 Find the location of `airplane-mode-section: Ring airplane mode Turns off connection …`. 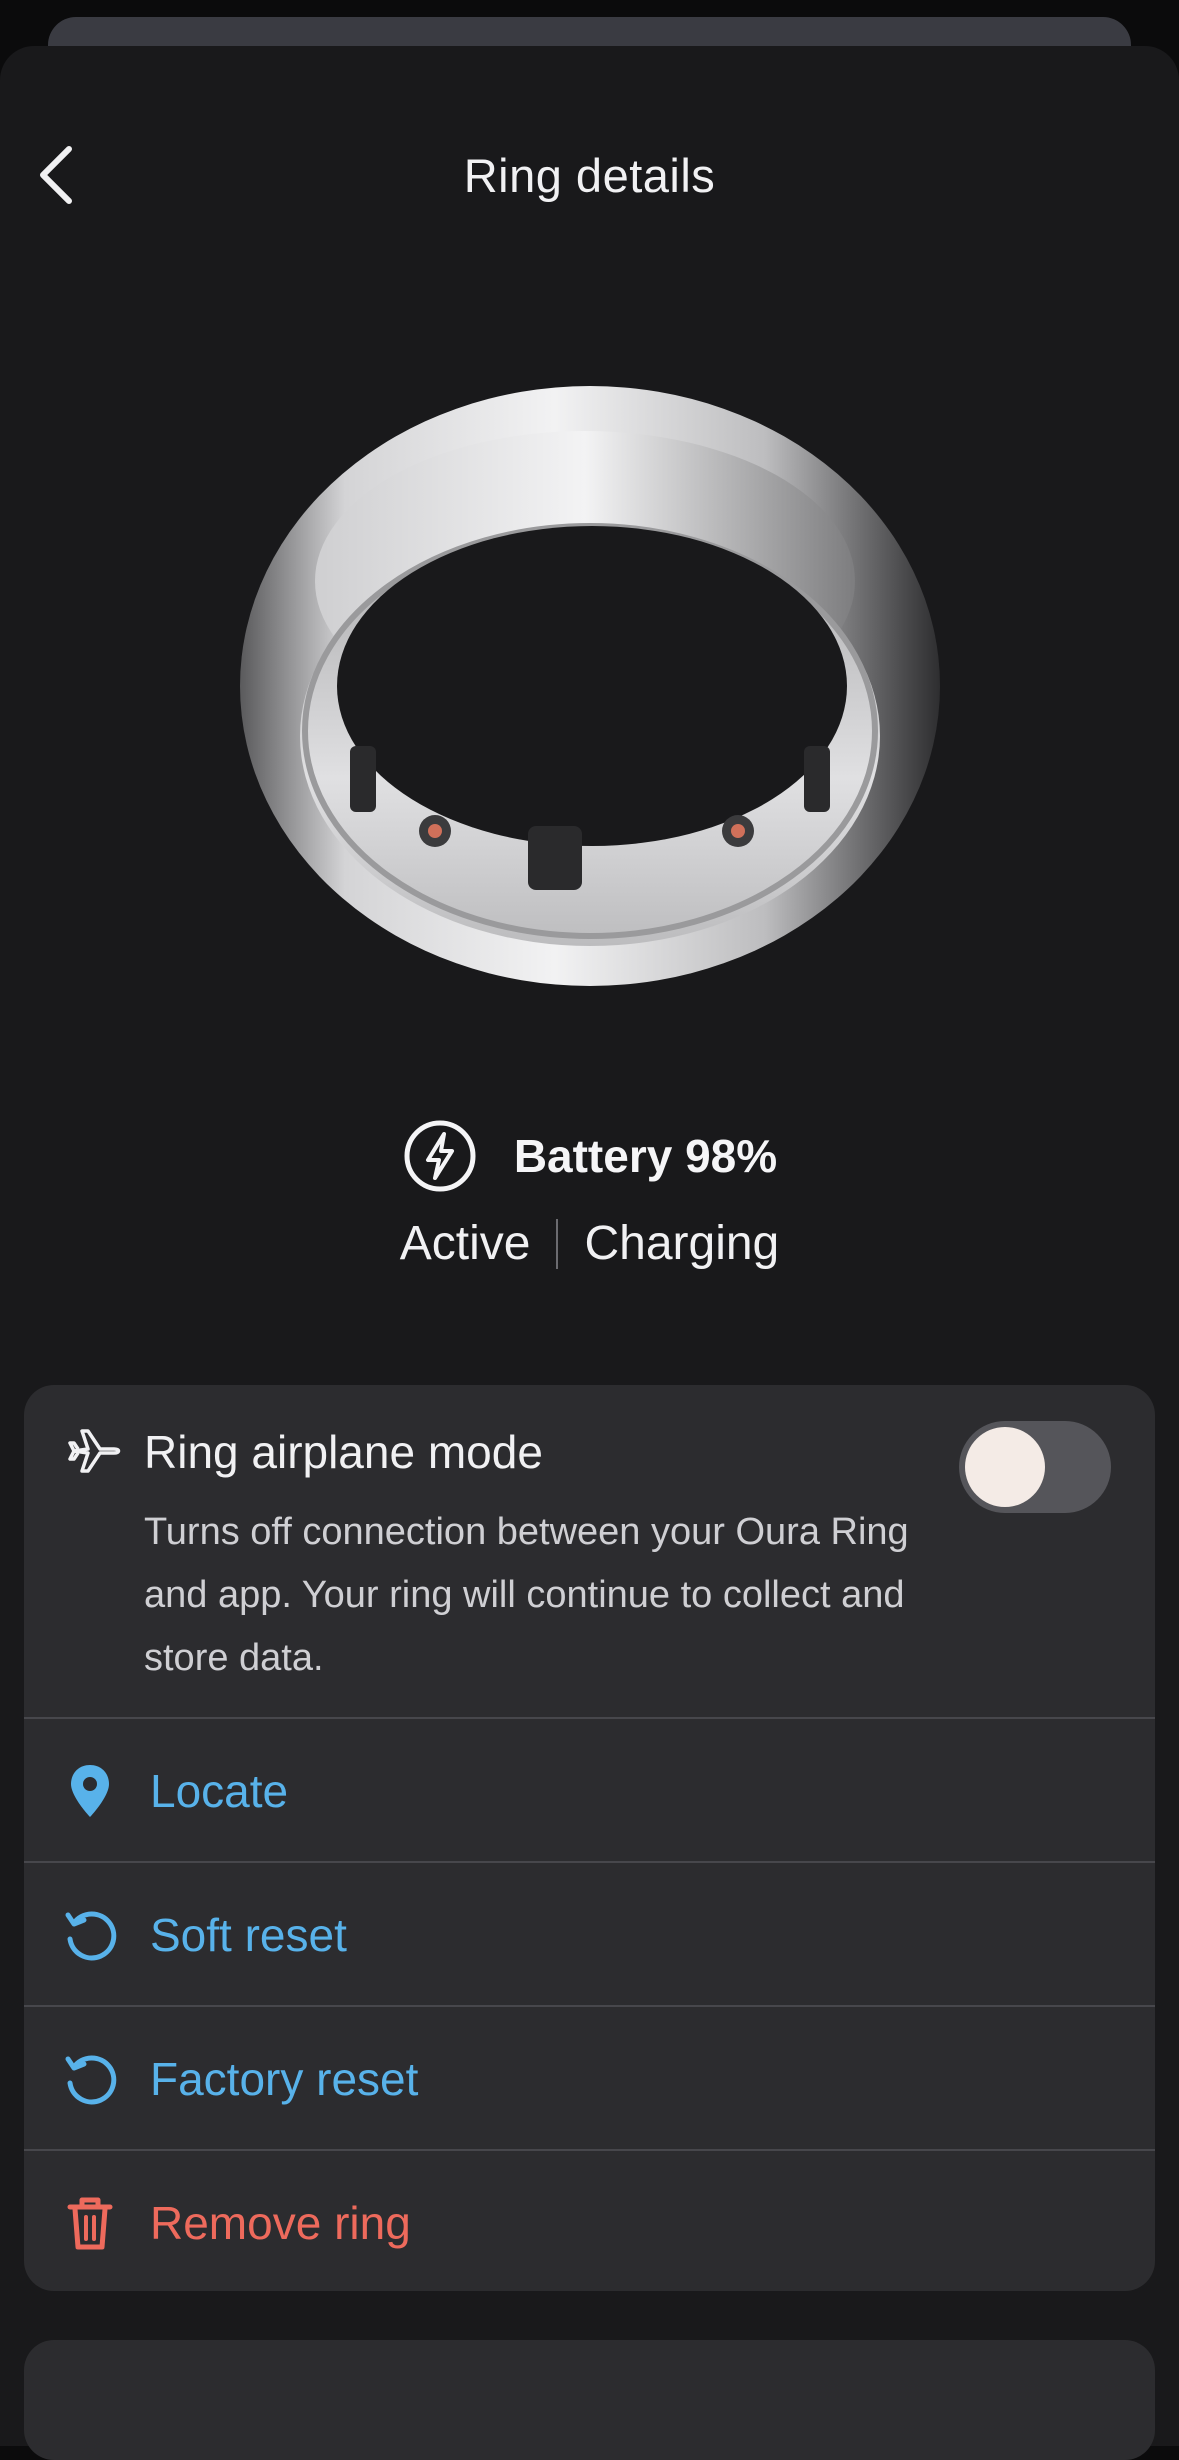

airplane-mode-section: Ring airplane mode Turns off connection … is located at coordinates (589, 1551).